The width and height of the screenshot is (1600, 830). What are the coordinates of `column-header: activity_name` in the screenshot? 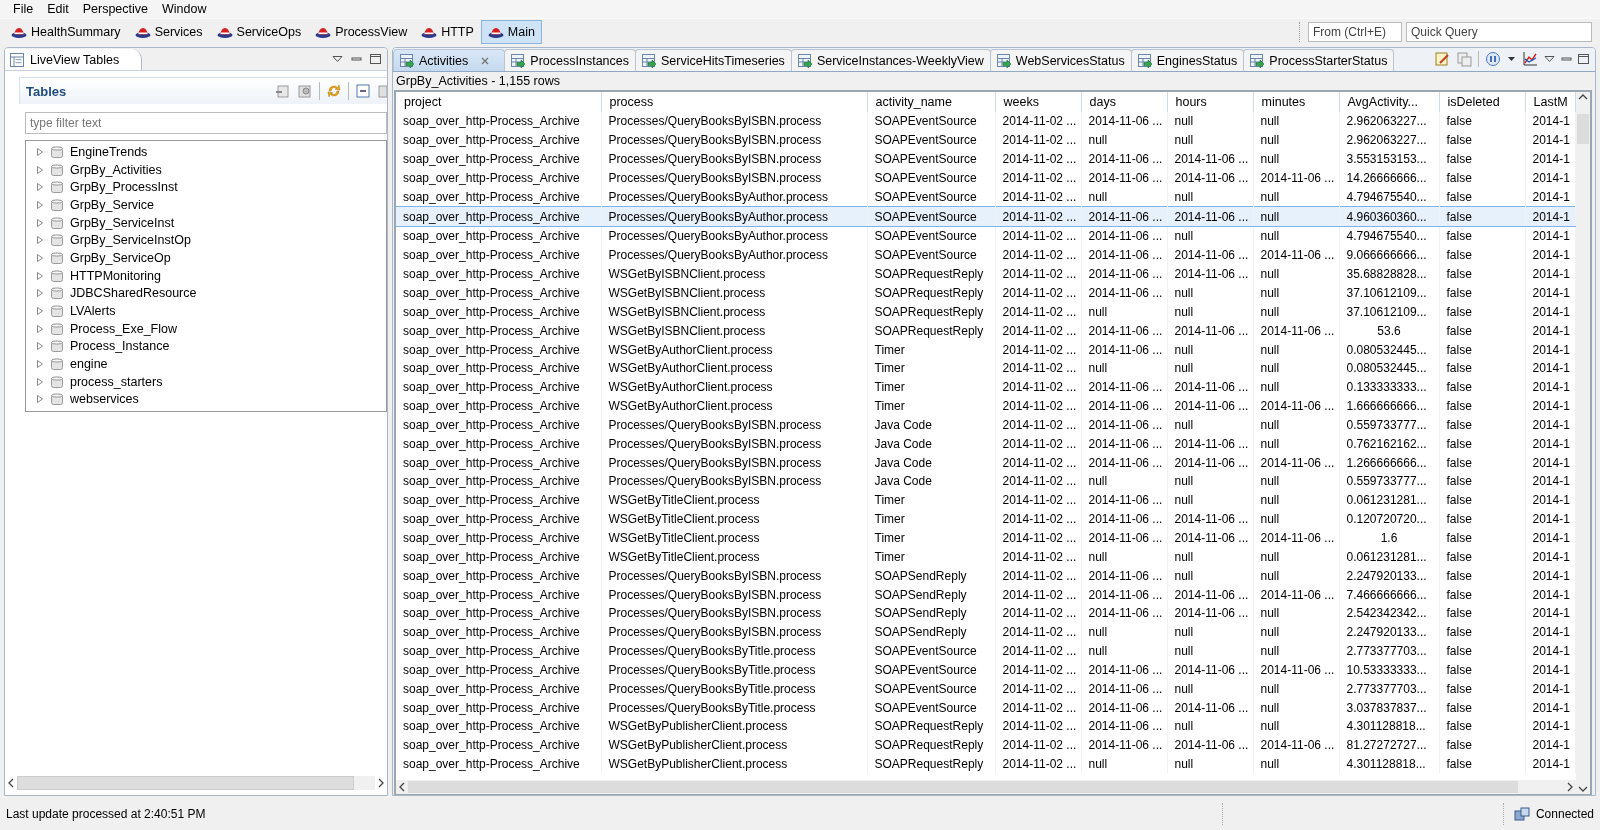 It's located at (931, 102).